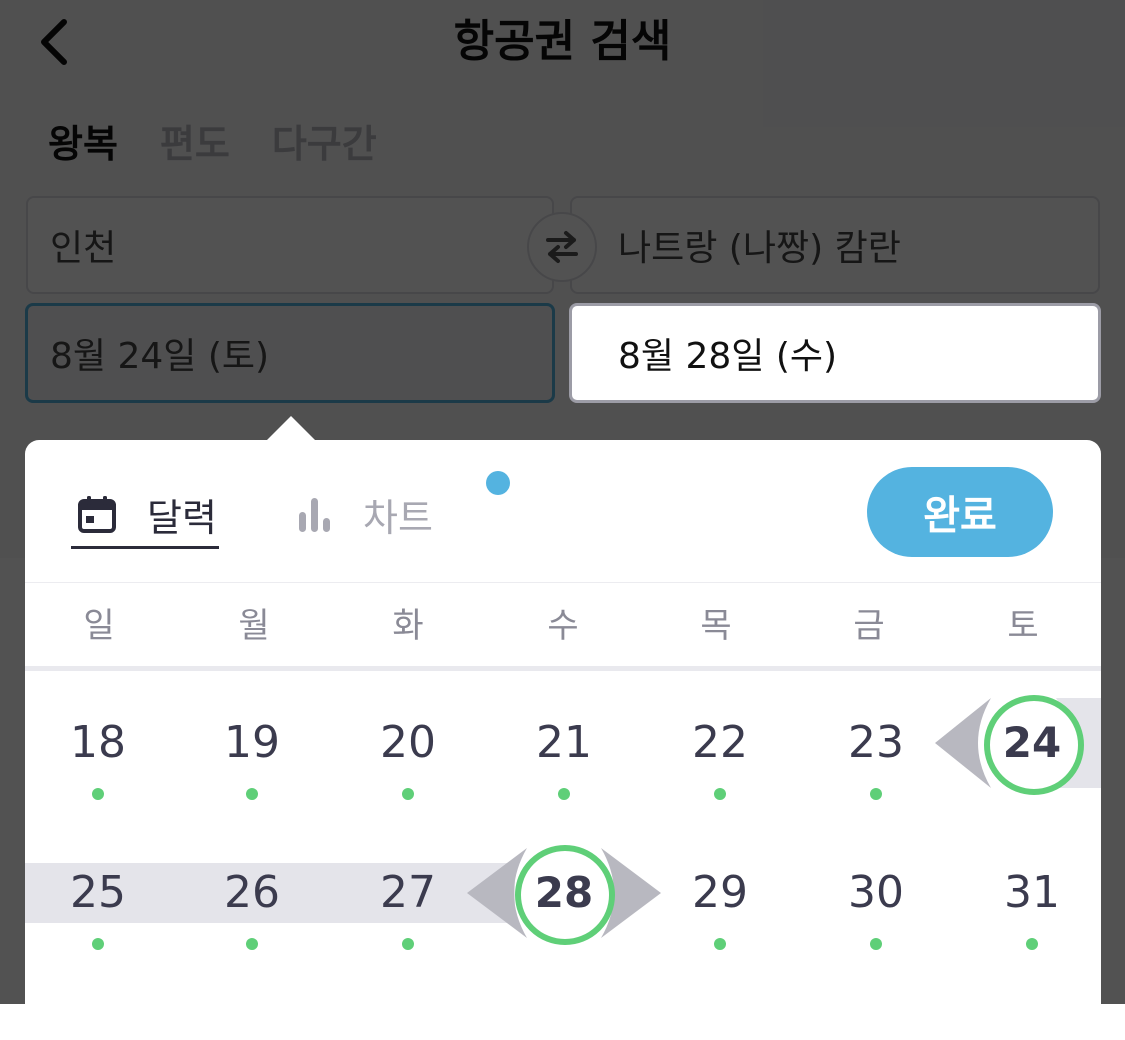 This screenshot has width=1125, height=1040. I want to click on weekday-tue: 화, so click(408, 626).